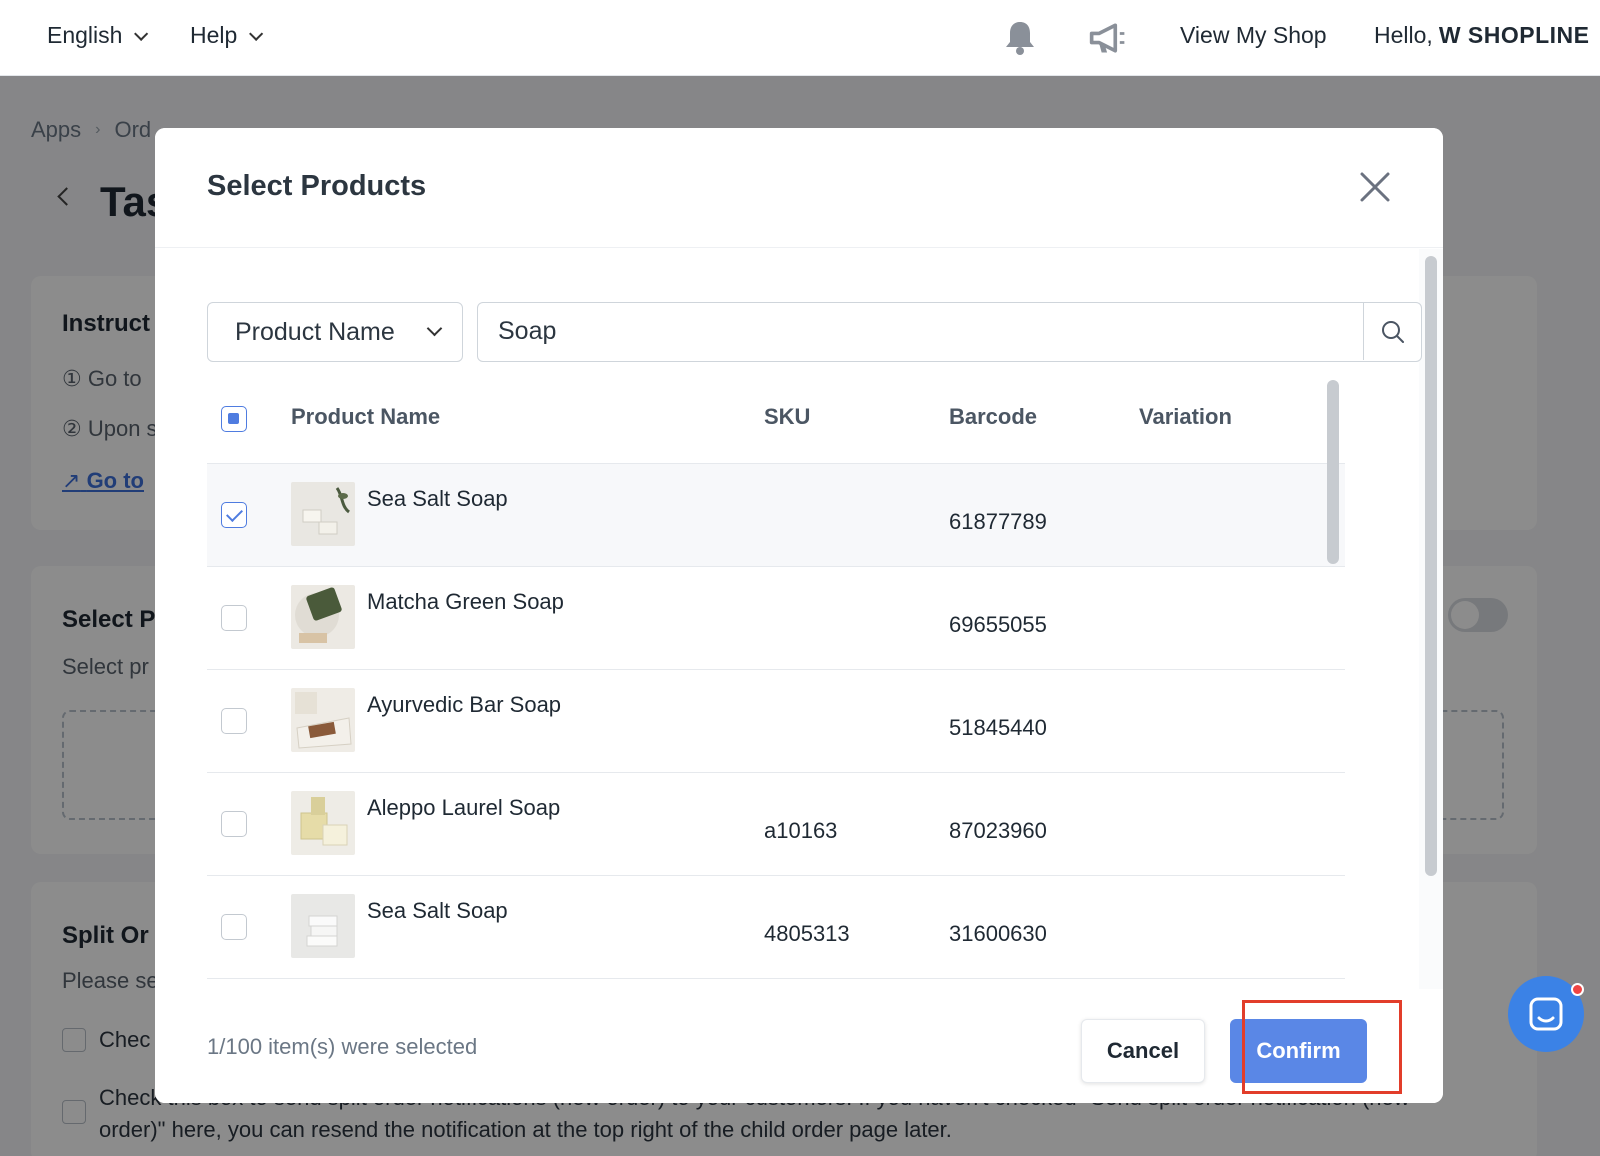  Describe the element at coordinates (1514, 35) in the screenshot. I see `shop-name: W SHOPLINE` at that location.